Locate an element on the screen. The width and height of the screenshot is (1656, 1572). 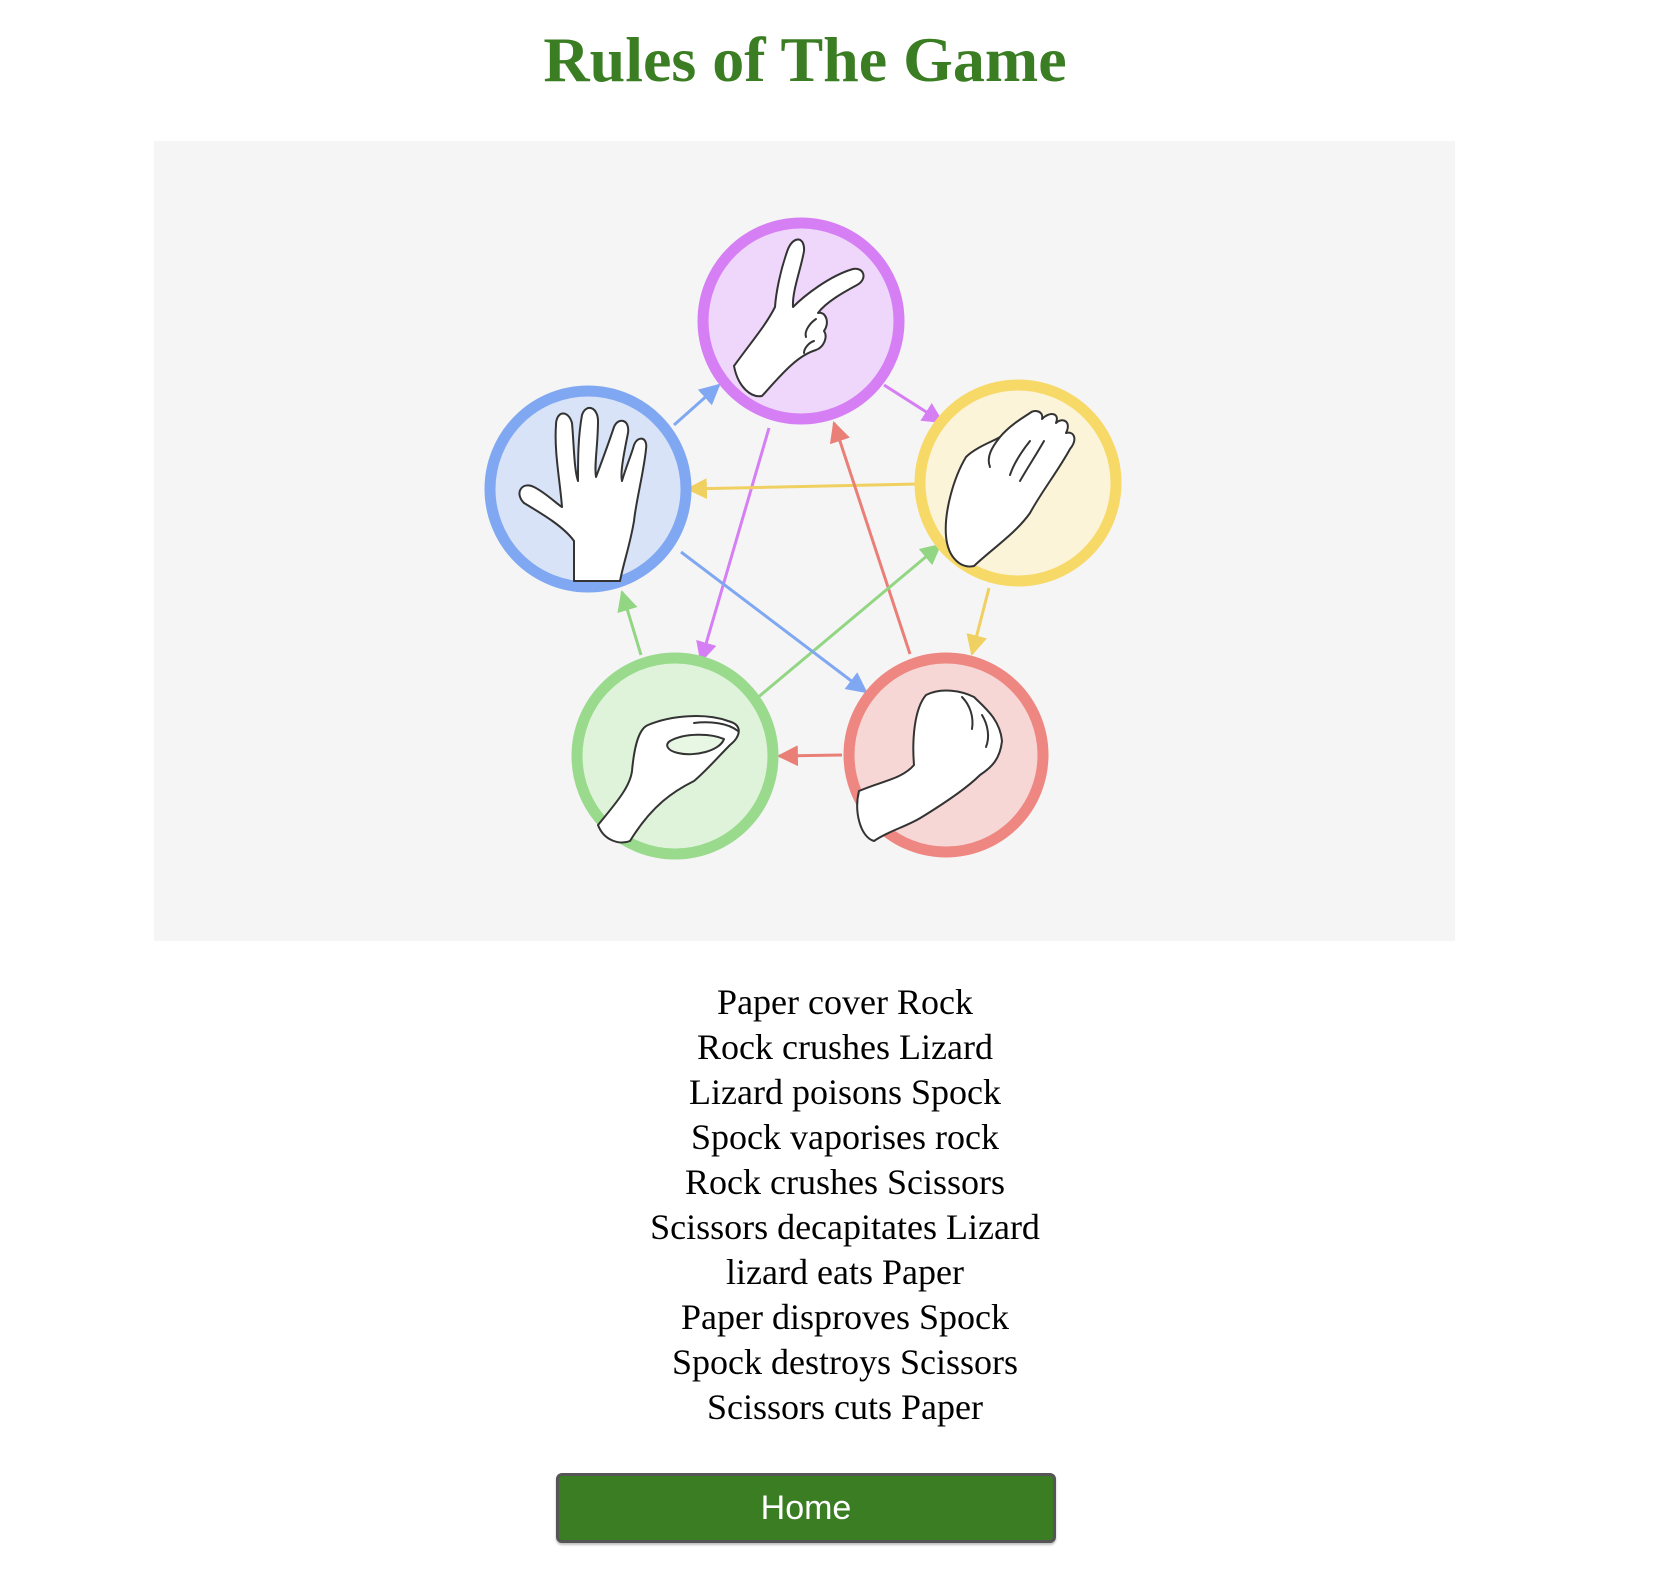
arrow-spock-scissors is located at coordinates (697, 405).